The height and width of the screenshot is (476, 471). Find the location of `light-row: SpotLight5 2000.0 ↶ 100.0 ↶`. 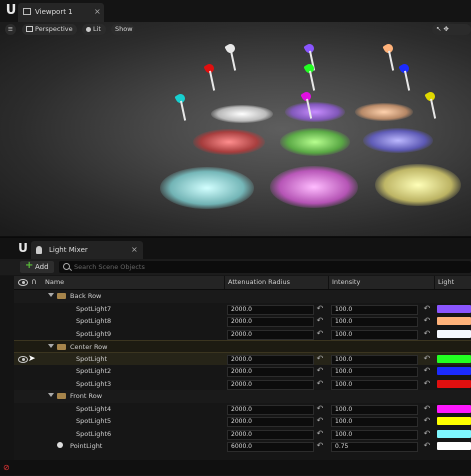

light-row: SpotLight5 2000.0 ↶ 100.0 ↶ is located at coordinates (242, 421).